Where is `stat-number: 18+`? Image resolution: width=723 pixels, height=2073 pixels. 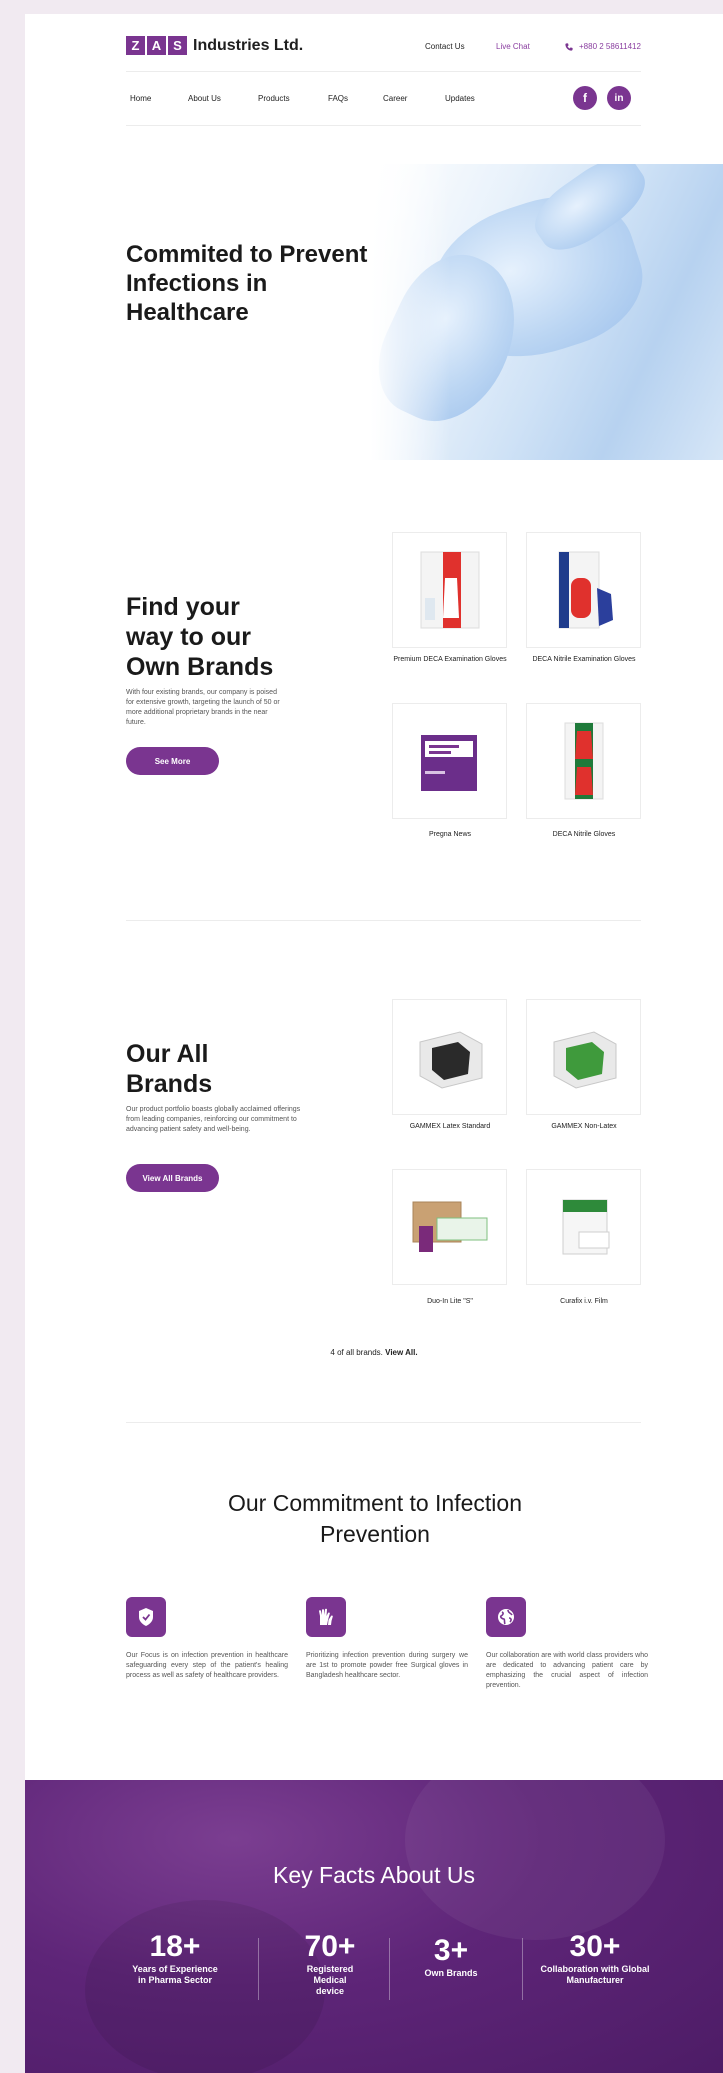
stat-number: 18+ is located at coordinates (175, 1946).